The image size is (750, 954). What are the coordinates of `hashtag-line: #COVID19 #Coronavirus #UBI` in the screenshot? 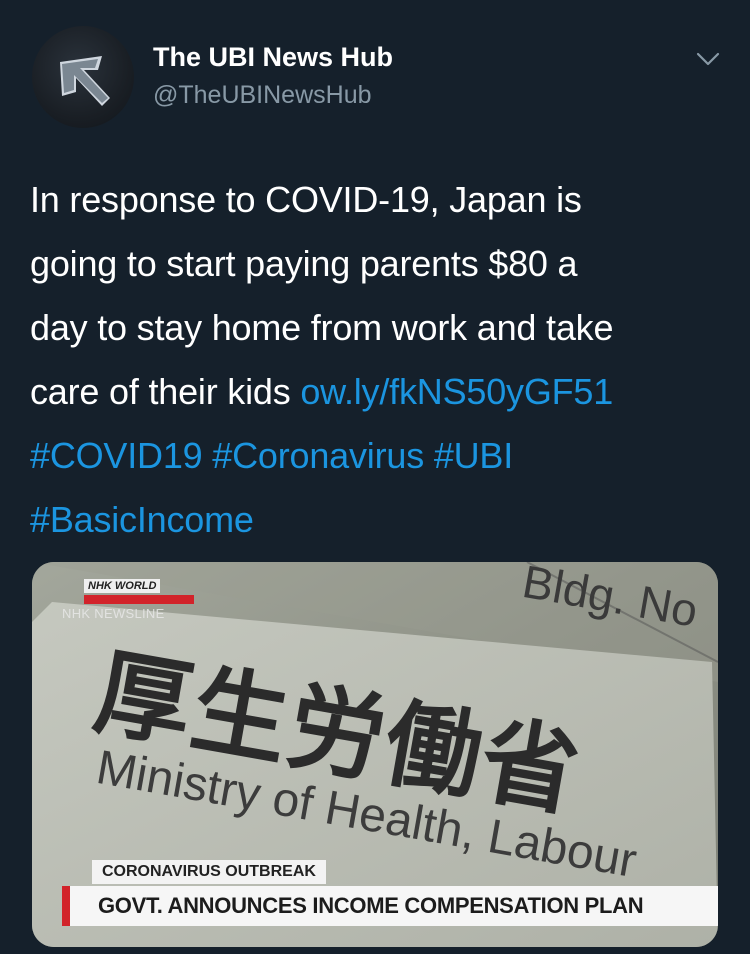 It's located at (380, 456).